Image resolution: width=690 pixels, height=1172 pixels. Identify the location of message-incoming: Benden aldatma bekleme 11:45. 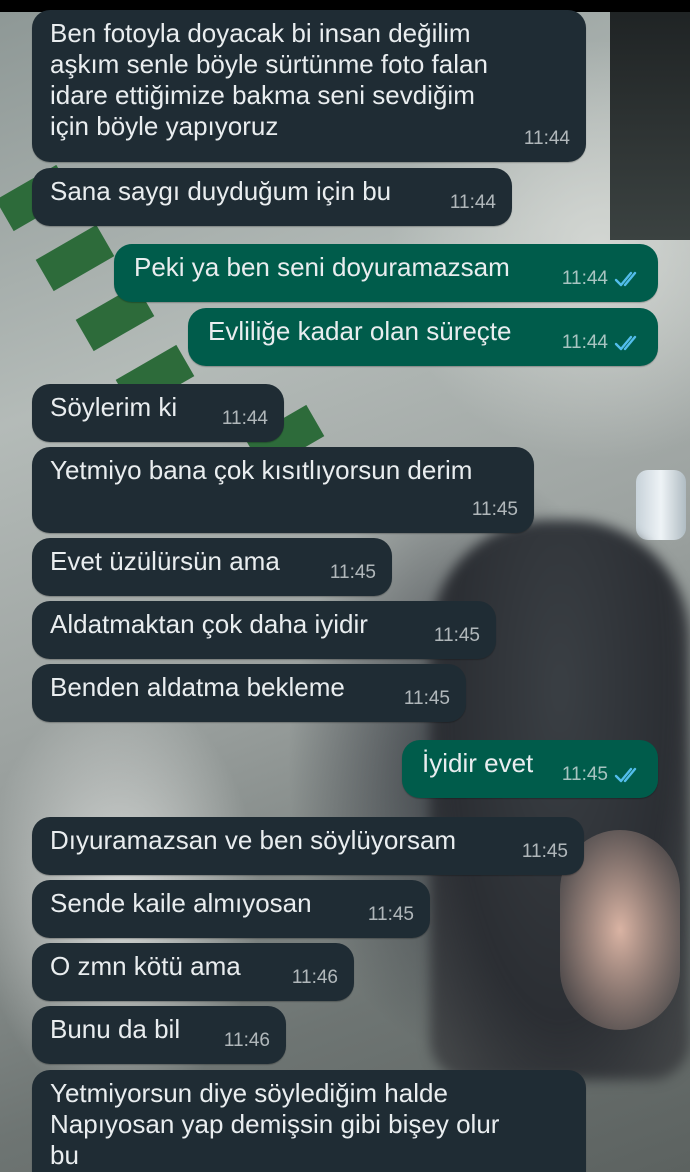
(249, 693).